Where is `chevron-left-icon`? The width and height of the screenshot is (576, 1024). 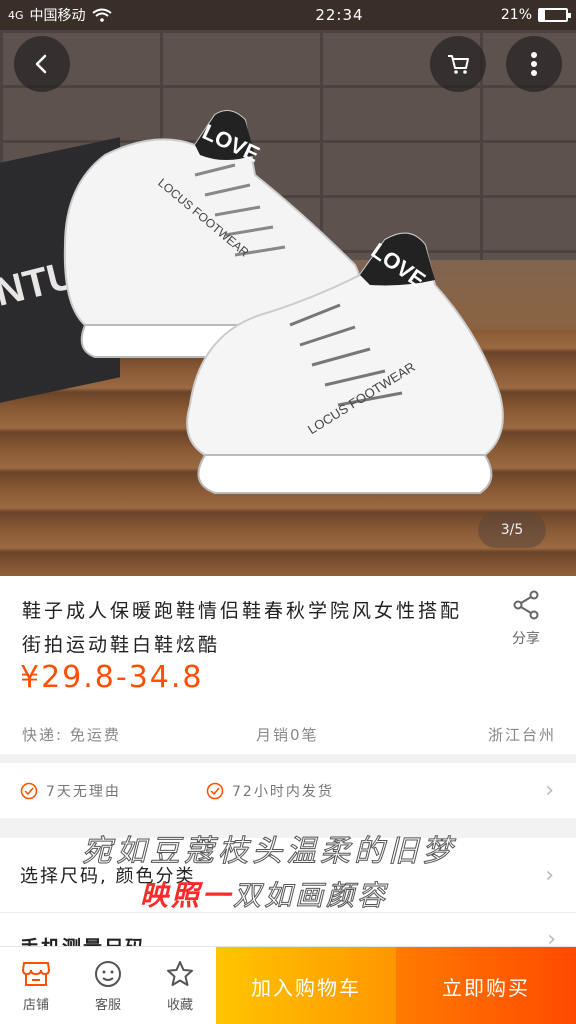 chevron-left-icon is located at coordinates (41, 64).